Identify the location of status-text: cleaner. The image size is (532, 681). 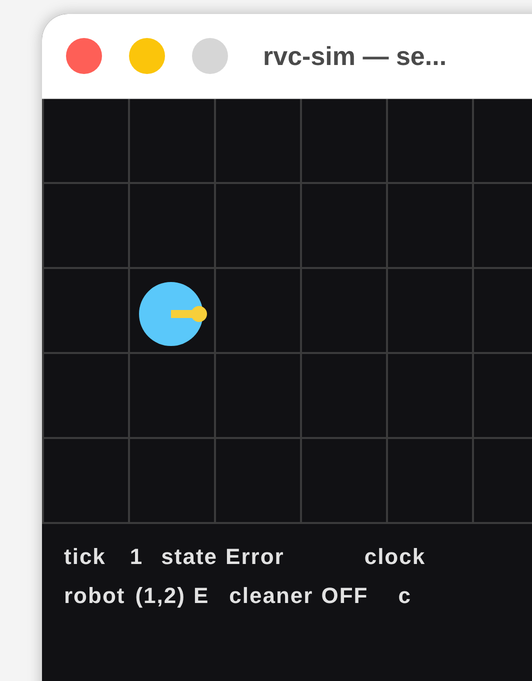
(271, 596).